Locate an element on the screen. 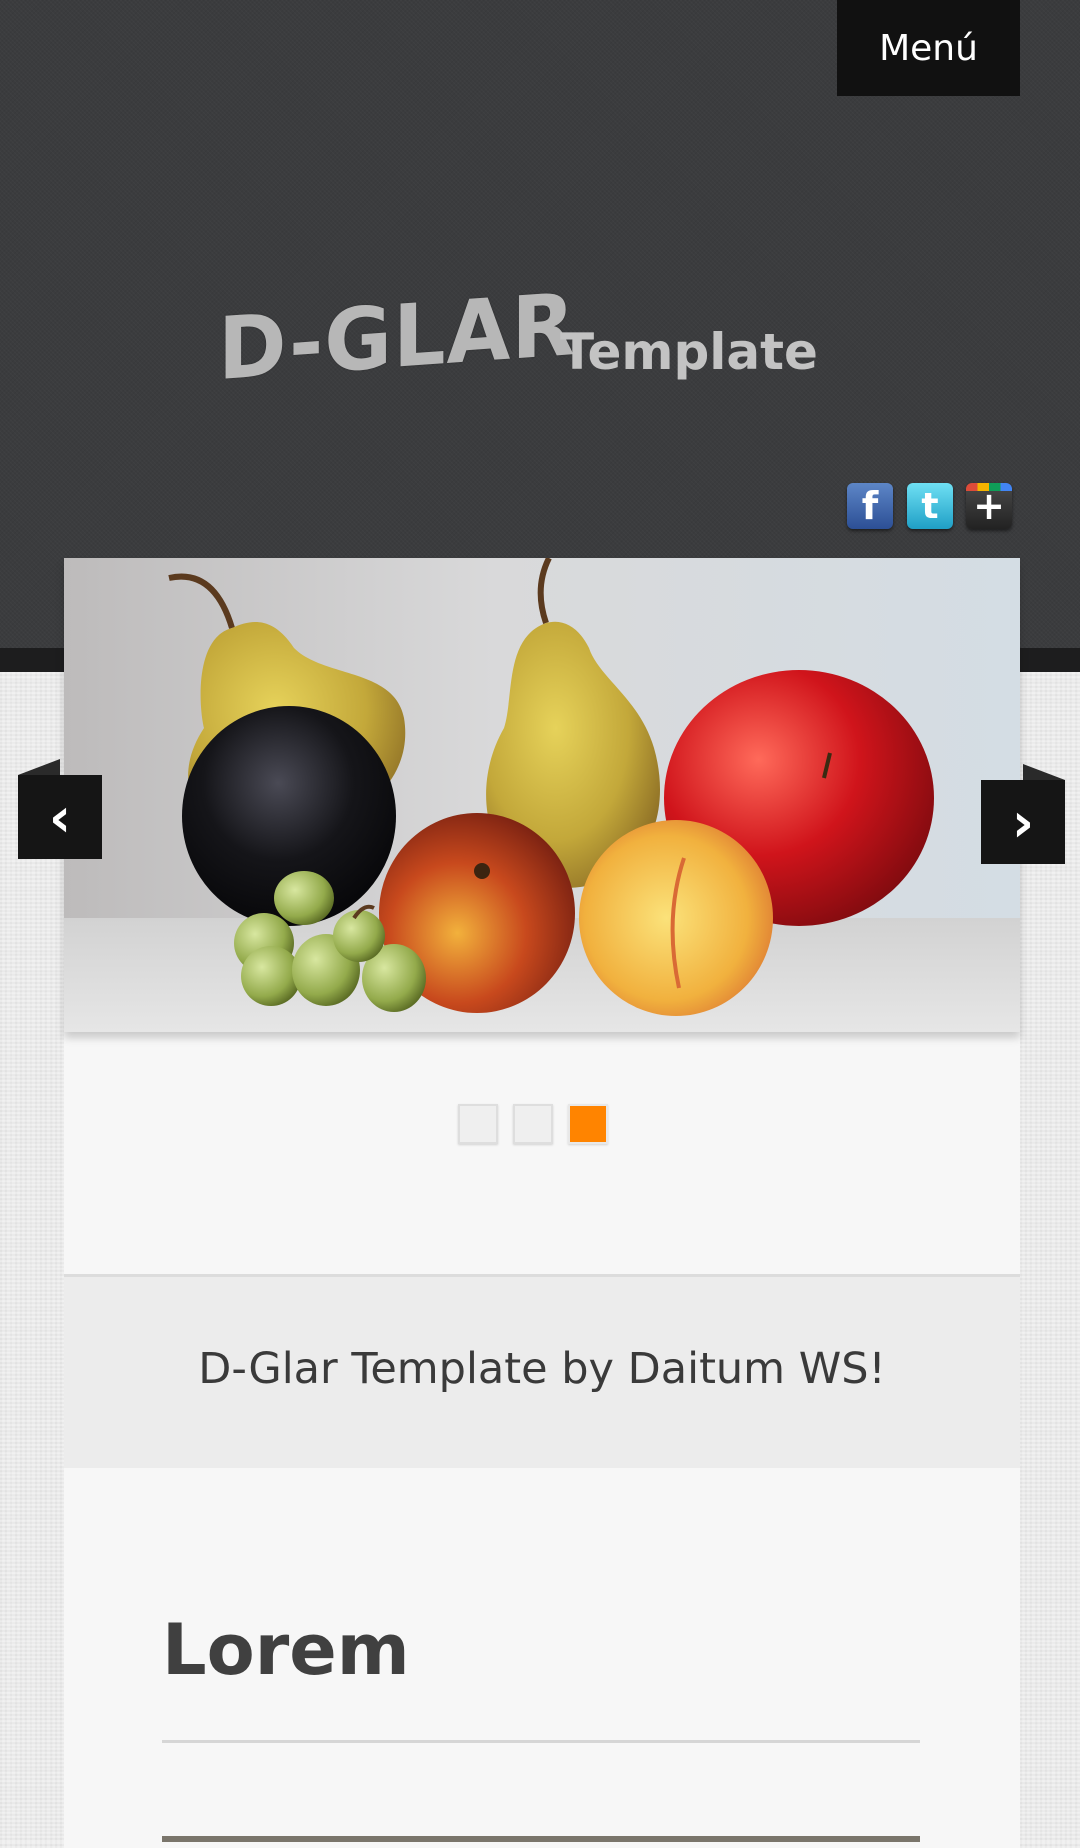 The height and width of the screenshot is (1848, 1080). tagline-banner: D-Glar Template by Daitum WS! is located at coordinates (542, 1371).